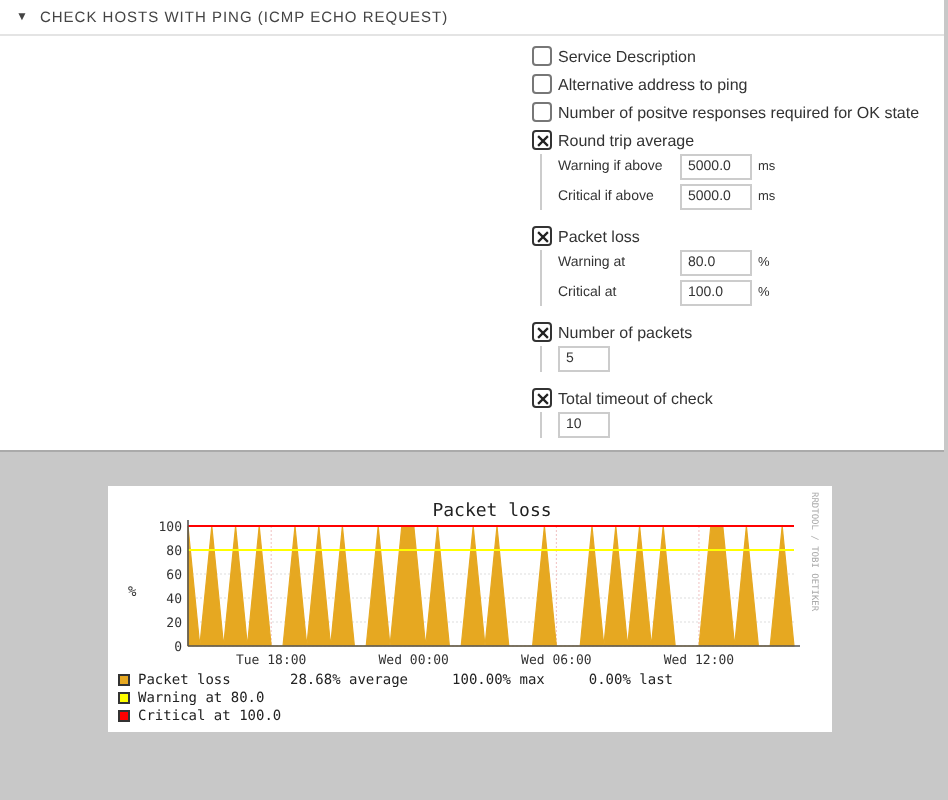  Describe the element at coordinates (626, 140) in the screenshot. I see `option-label: Round trip average` at that location.